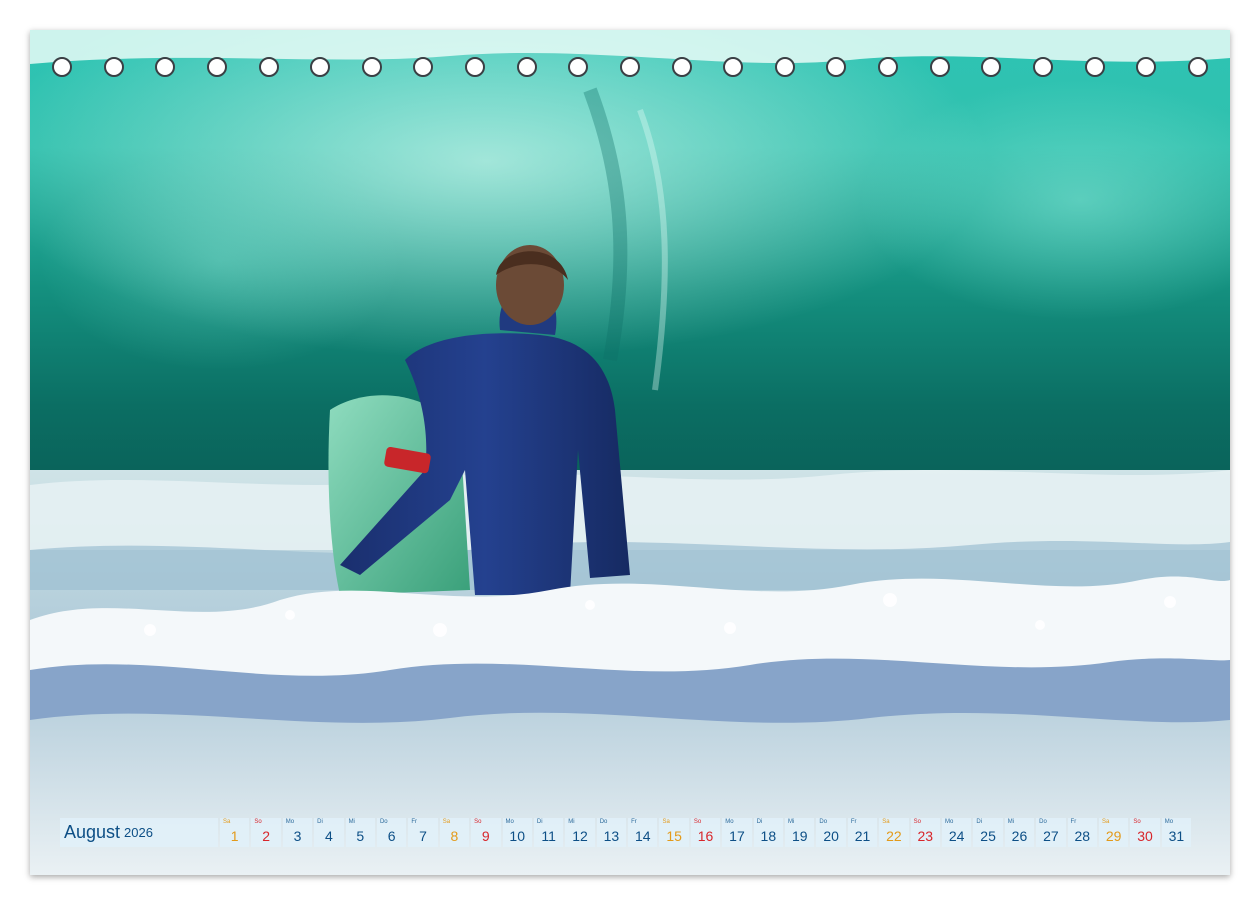 This screenshot has width=1260, height=905. Describe the element at coordinates (642, 836) in the screenshot. I see `day-number: 14` at that location.